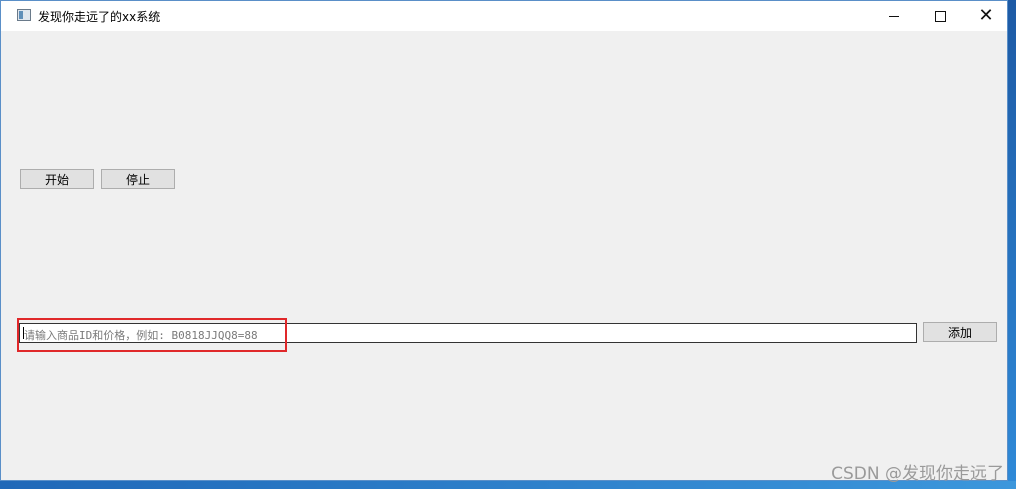 The width and height of the screenshot is (1016, 489). Describe the element at coordinates (152, 335) in the screenshot. I see `annotation-highlight-box` at that location.